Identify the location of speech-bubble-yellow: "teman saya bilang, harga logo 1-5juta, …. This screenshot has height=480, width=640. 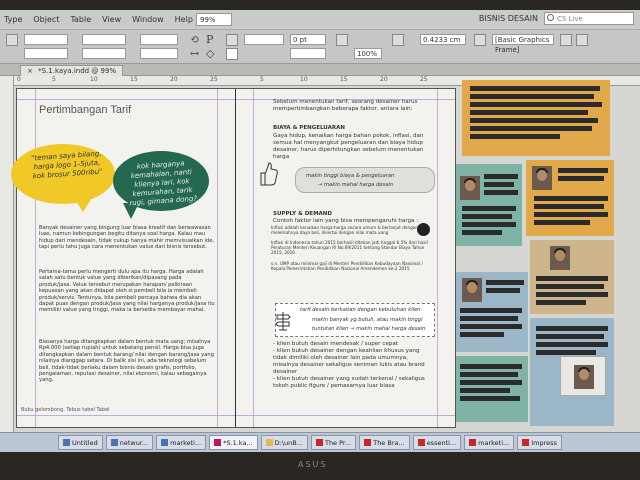
(63, 178).